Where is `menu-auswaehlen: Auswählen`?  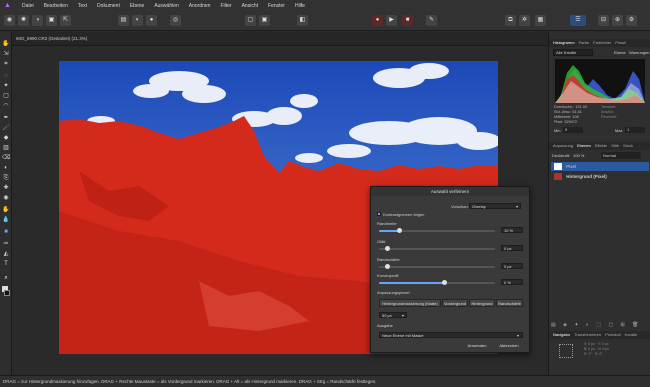 menu-auswaehlen: Auswählen is located at coordinates (166, 6).